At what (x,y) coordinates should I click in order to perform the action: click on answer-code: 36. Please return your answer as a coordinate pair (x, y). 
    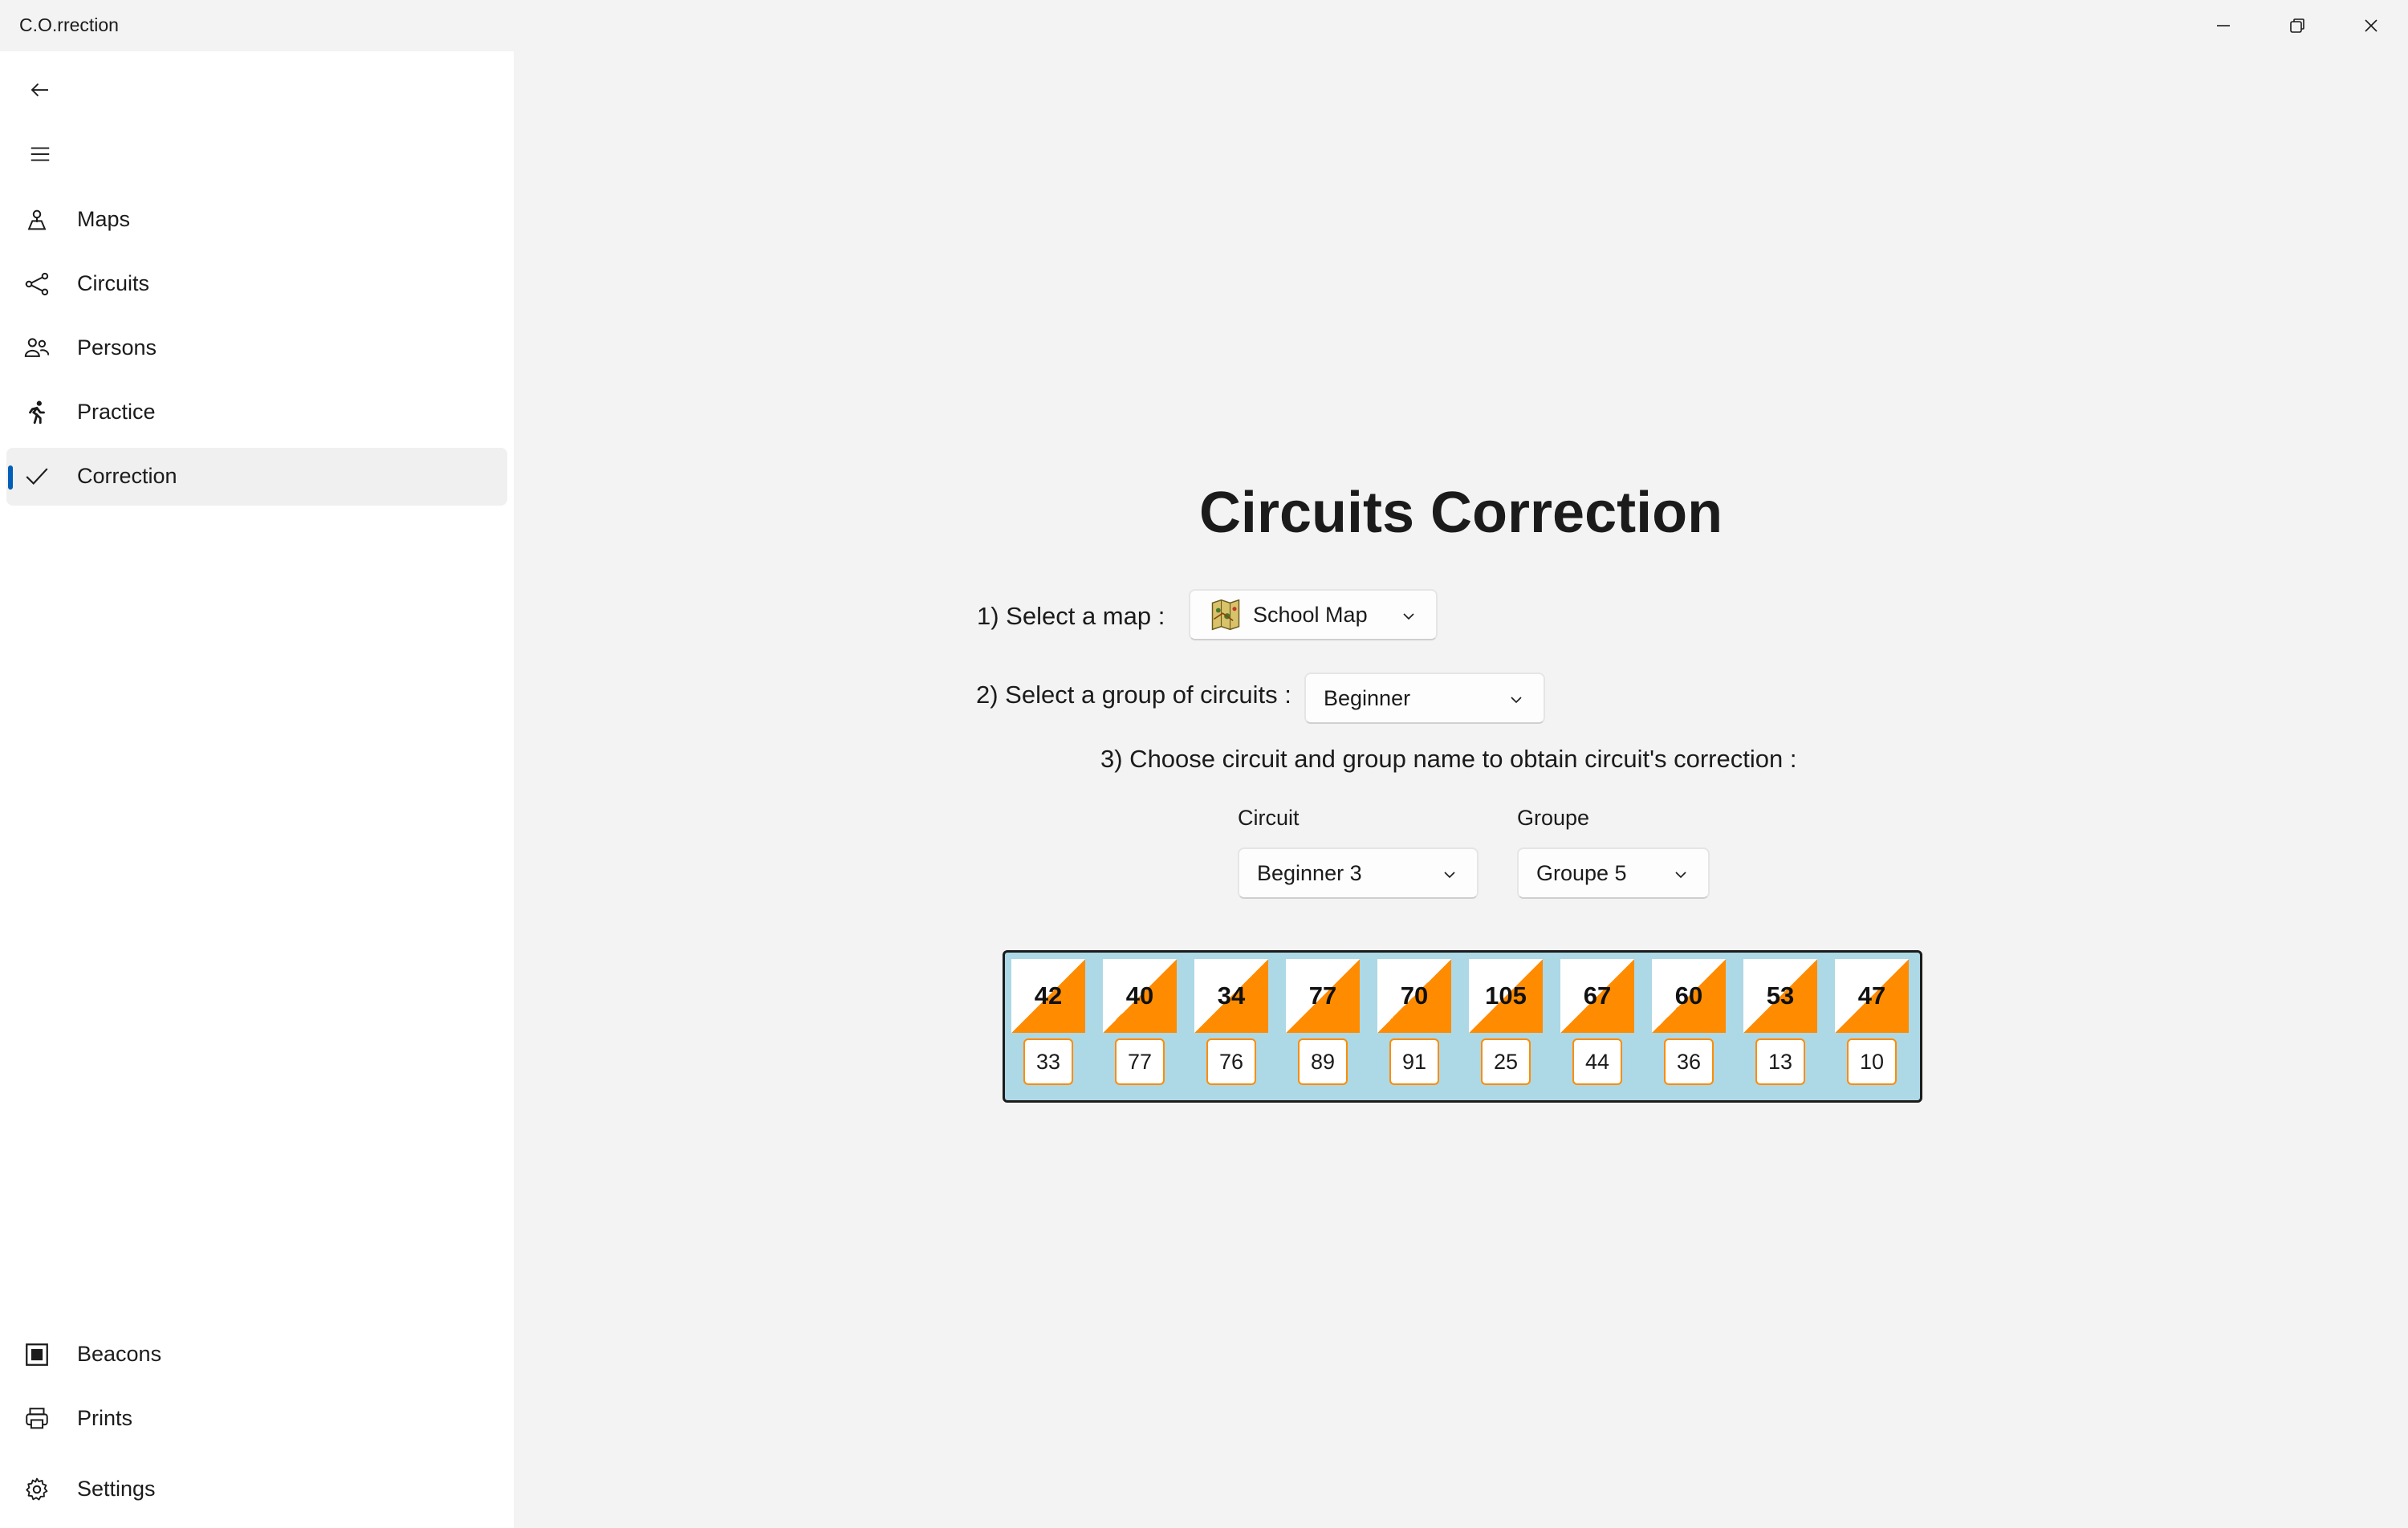
    Looking at the image, I should click on (1689, 1062).